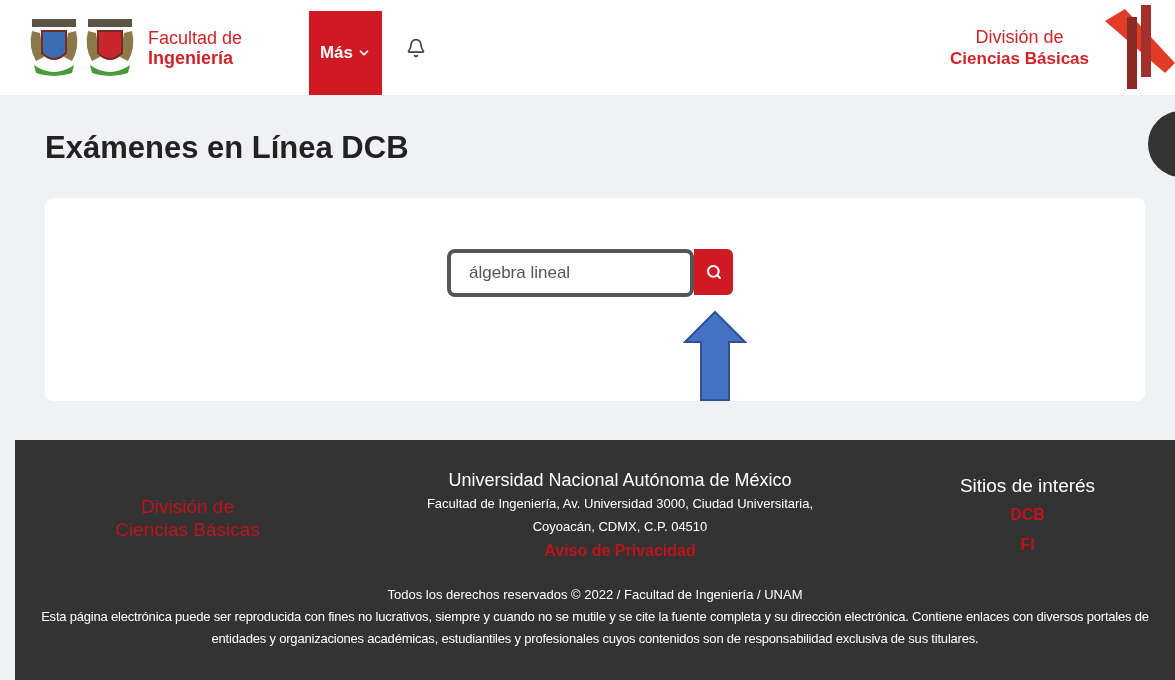 The width and height of the screenshot is (1175, 680). Describe the element at coordinates (195, 37) in the screenshot. I see `logo-text: Facultad de` at that location.